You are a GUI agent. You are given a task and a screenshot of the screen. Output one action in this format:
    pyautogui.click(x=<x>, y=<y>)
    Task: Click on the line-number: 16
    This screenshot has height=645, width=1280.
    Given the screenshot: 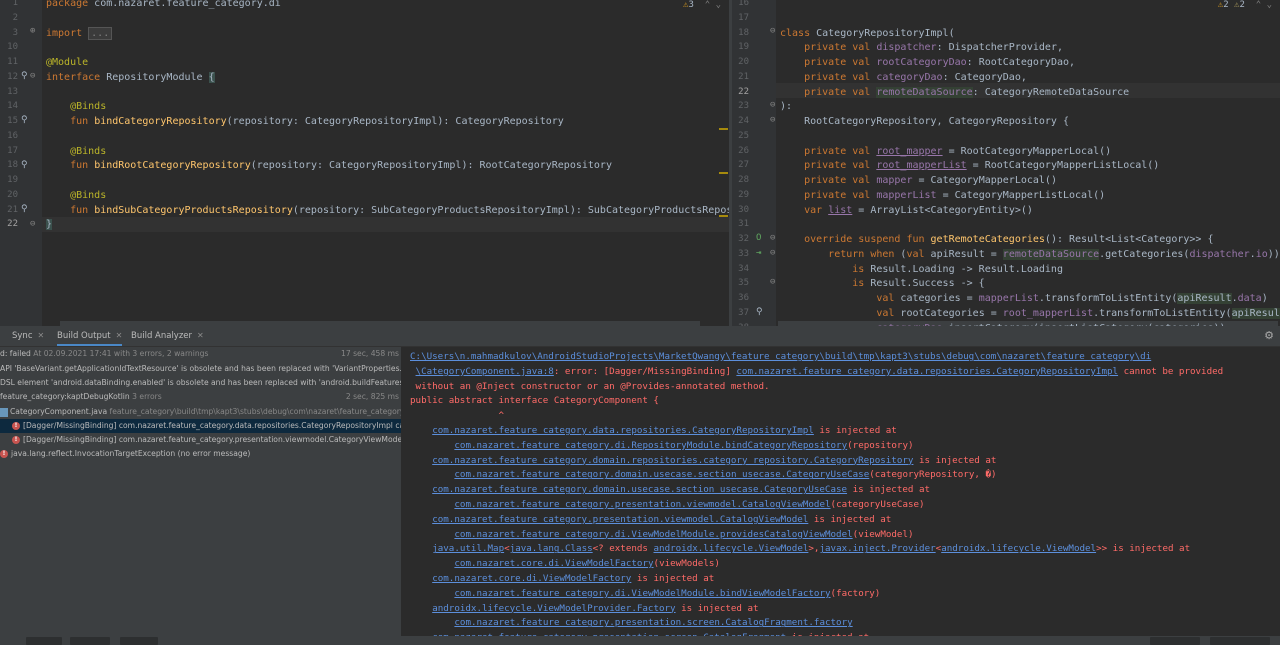 What is the action you would take?
    pyautogui.click(x=740, y=5)
    